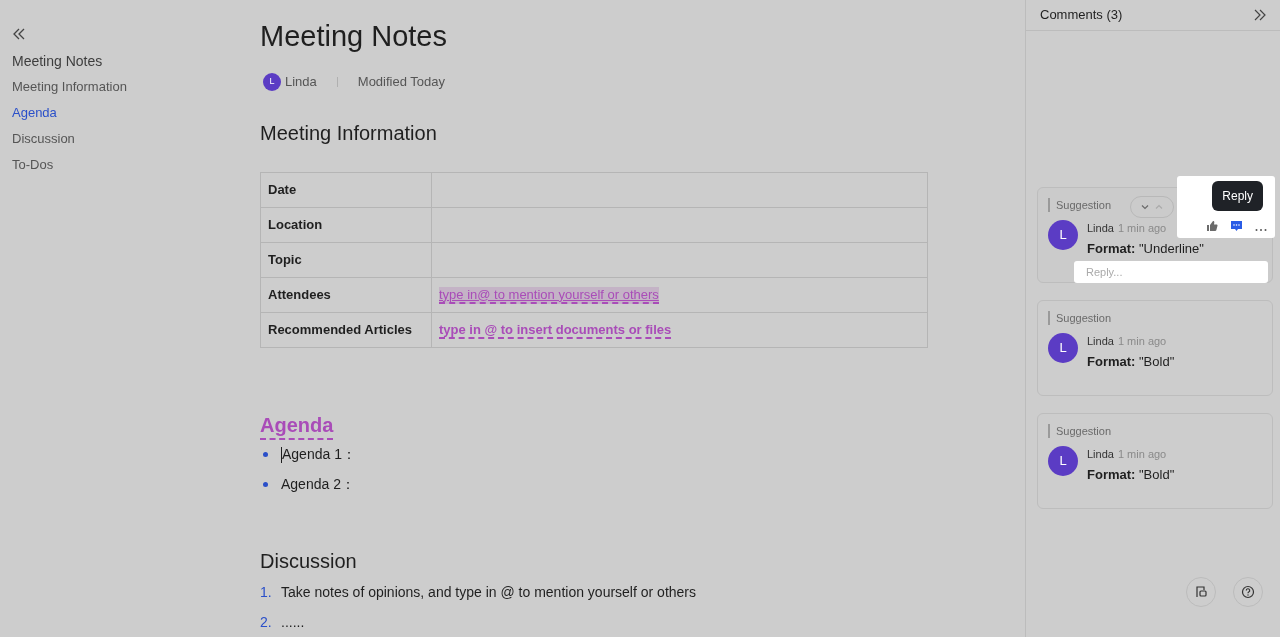 Image resolution: width=1280 pixels, height=637 pixels. I want to click on collapse-icon, so click(19, 34).